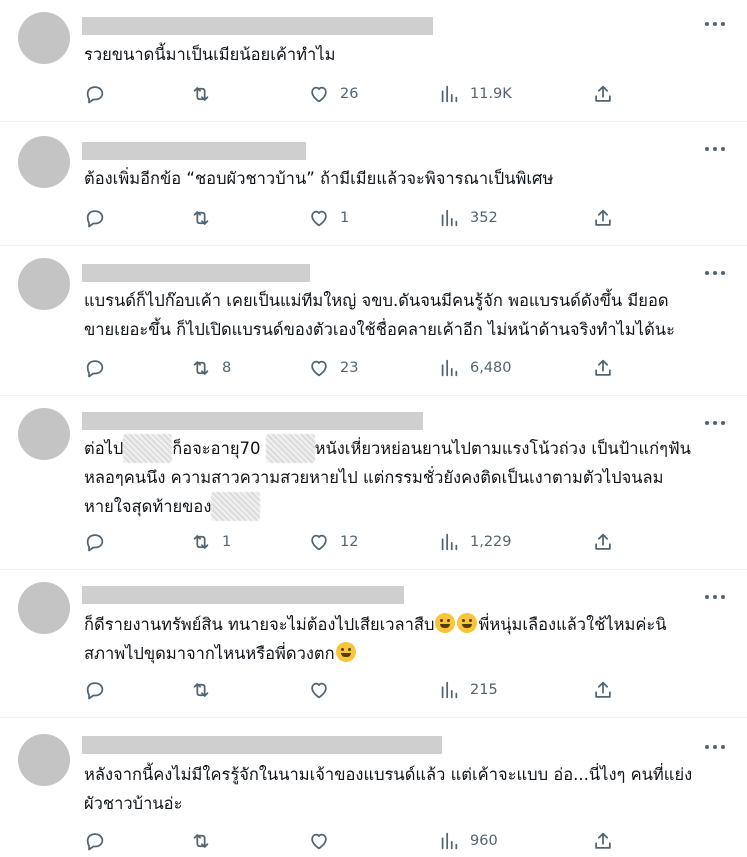 The image size is (747, 857). I want to click on like-button: 26, so click(333, 94).